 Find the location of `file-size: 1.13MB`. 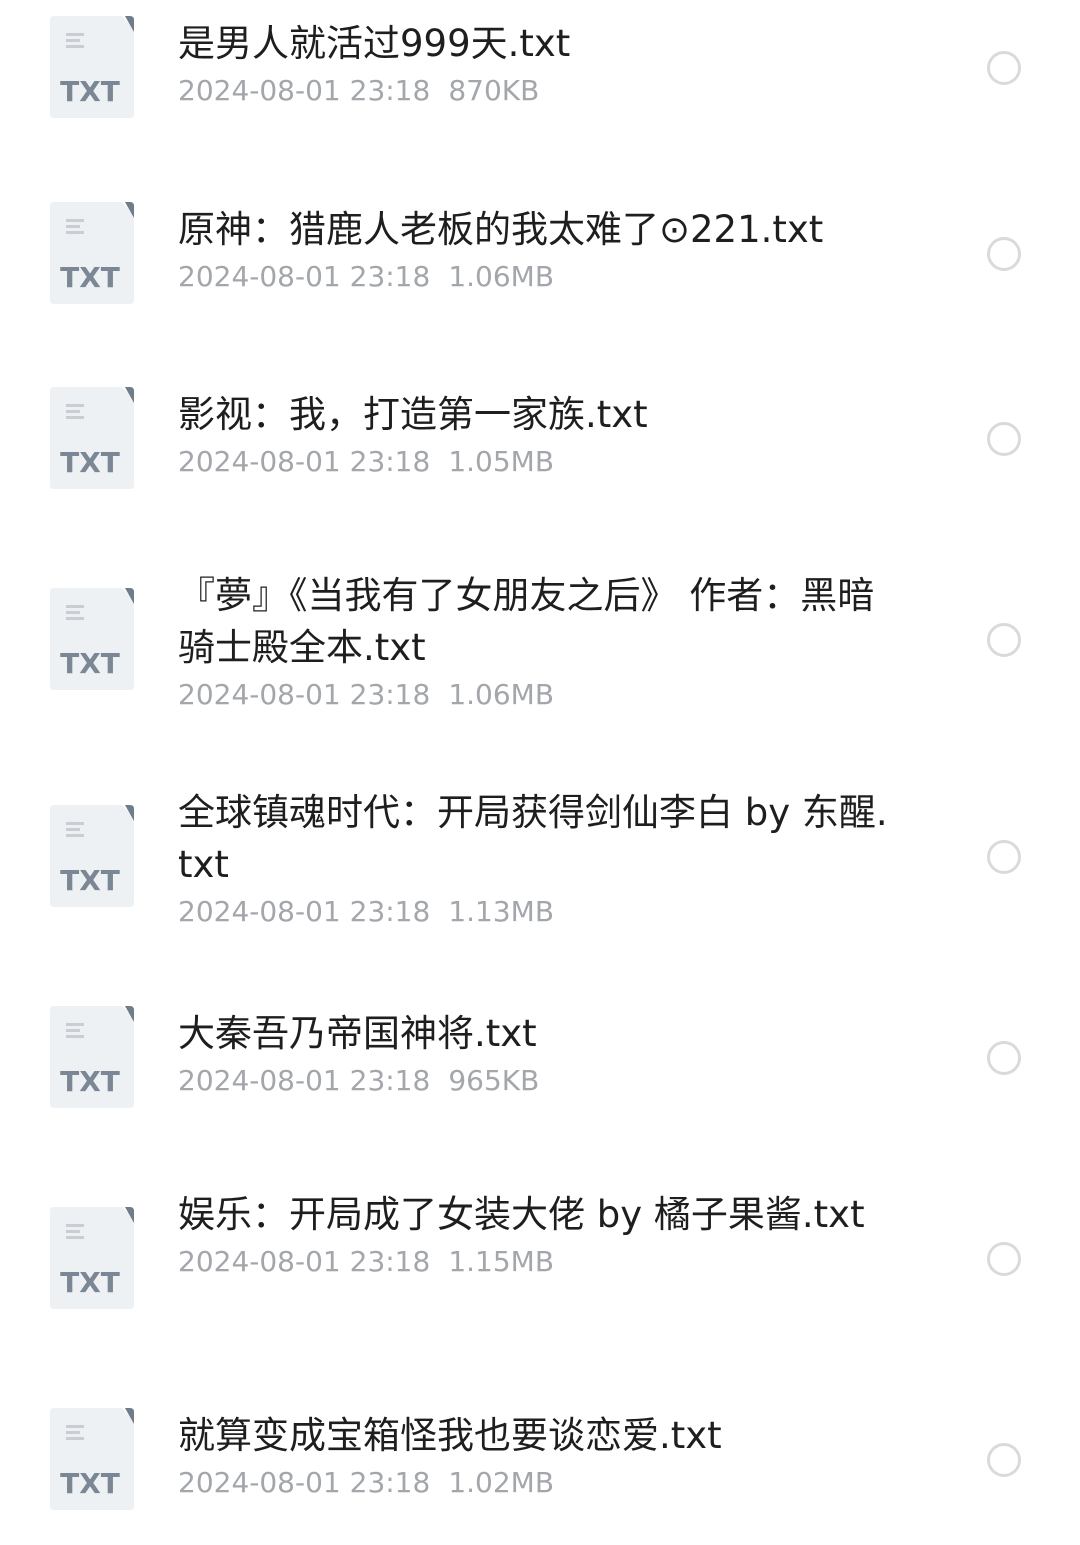

file-size: 1.13MB is located at coordinates (501, 911).